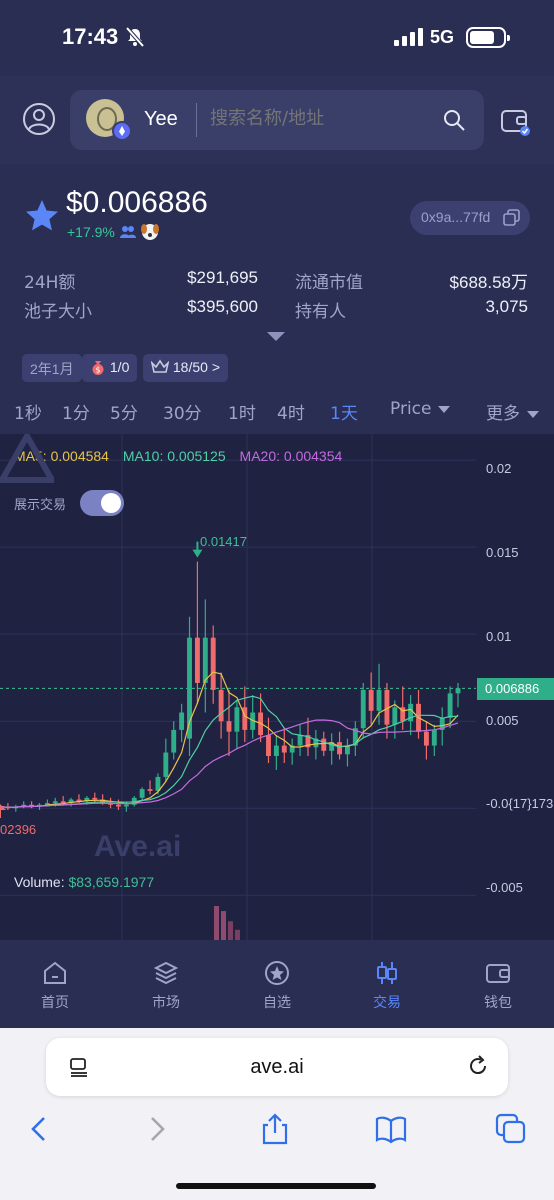 The image size is (554, 1200). What do you see at coordinates (161, 119) in the screenshot?
I see `user-name: Yee` at bounding box center [161, 119].